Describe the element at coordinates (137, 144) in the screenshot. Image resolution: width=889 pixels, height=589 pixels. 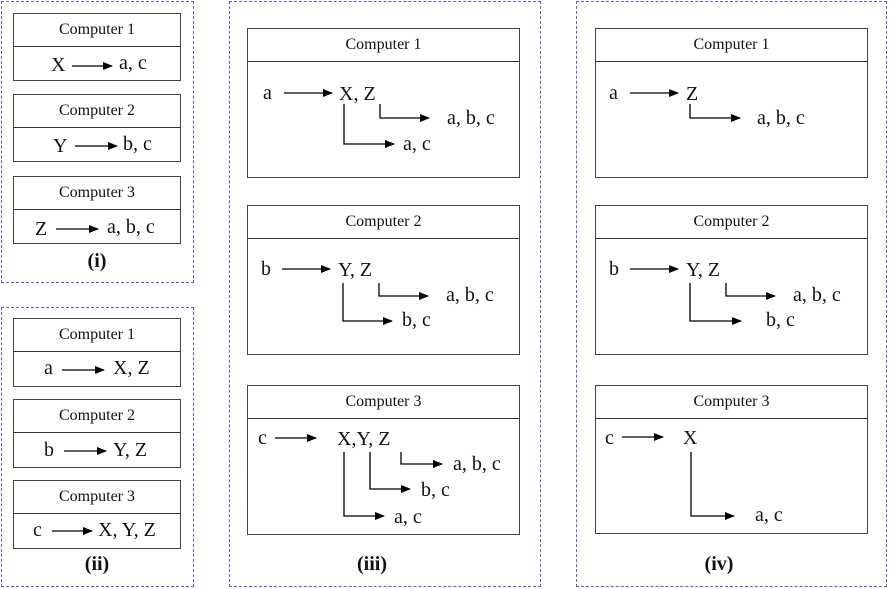
I see `output-values: b, c` at that location.